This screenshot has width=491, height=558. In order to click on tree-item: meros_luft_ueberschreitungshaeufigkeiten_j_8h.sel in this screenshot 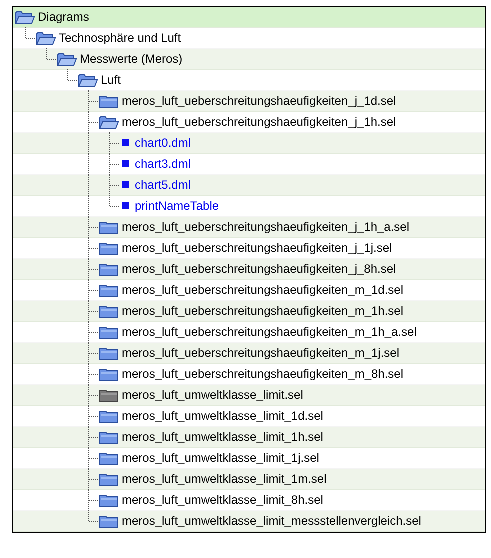, I will do `click(249, 269)`.